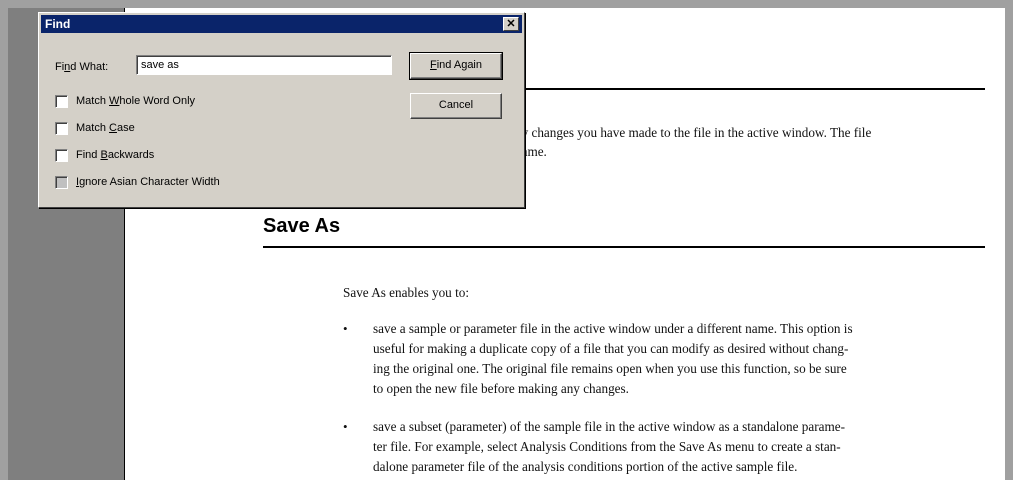  Describe the element at coordinates (264, 65) in the screenshot. I see `find-what-input` at that location.